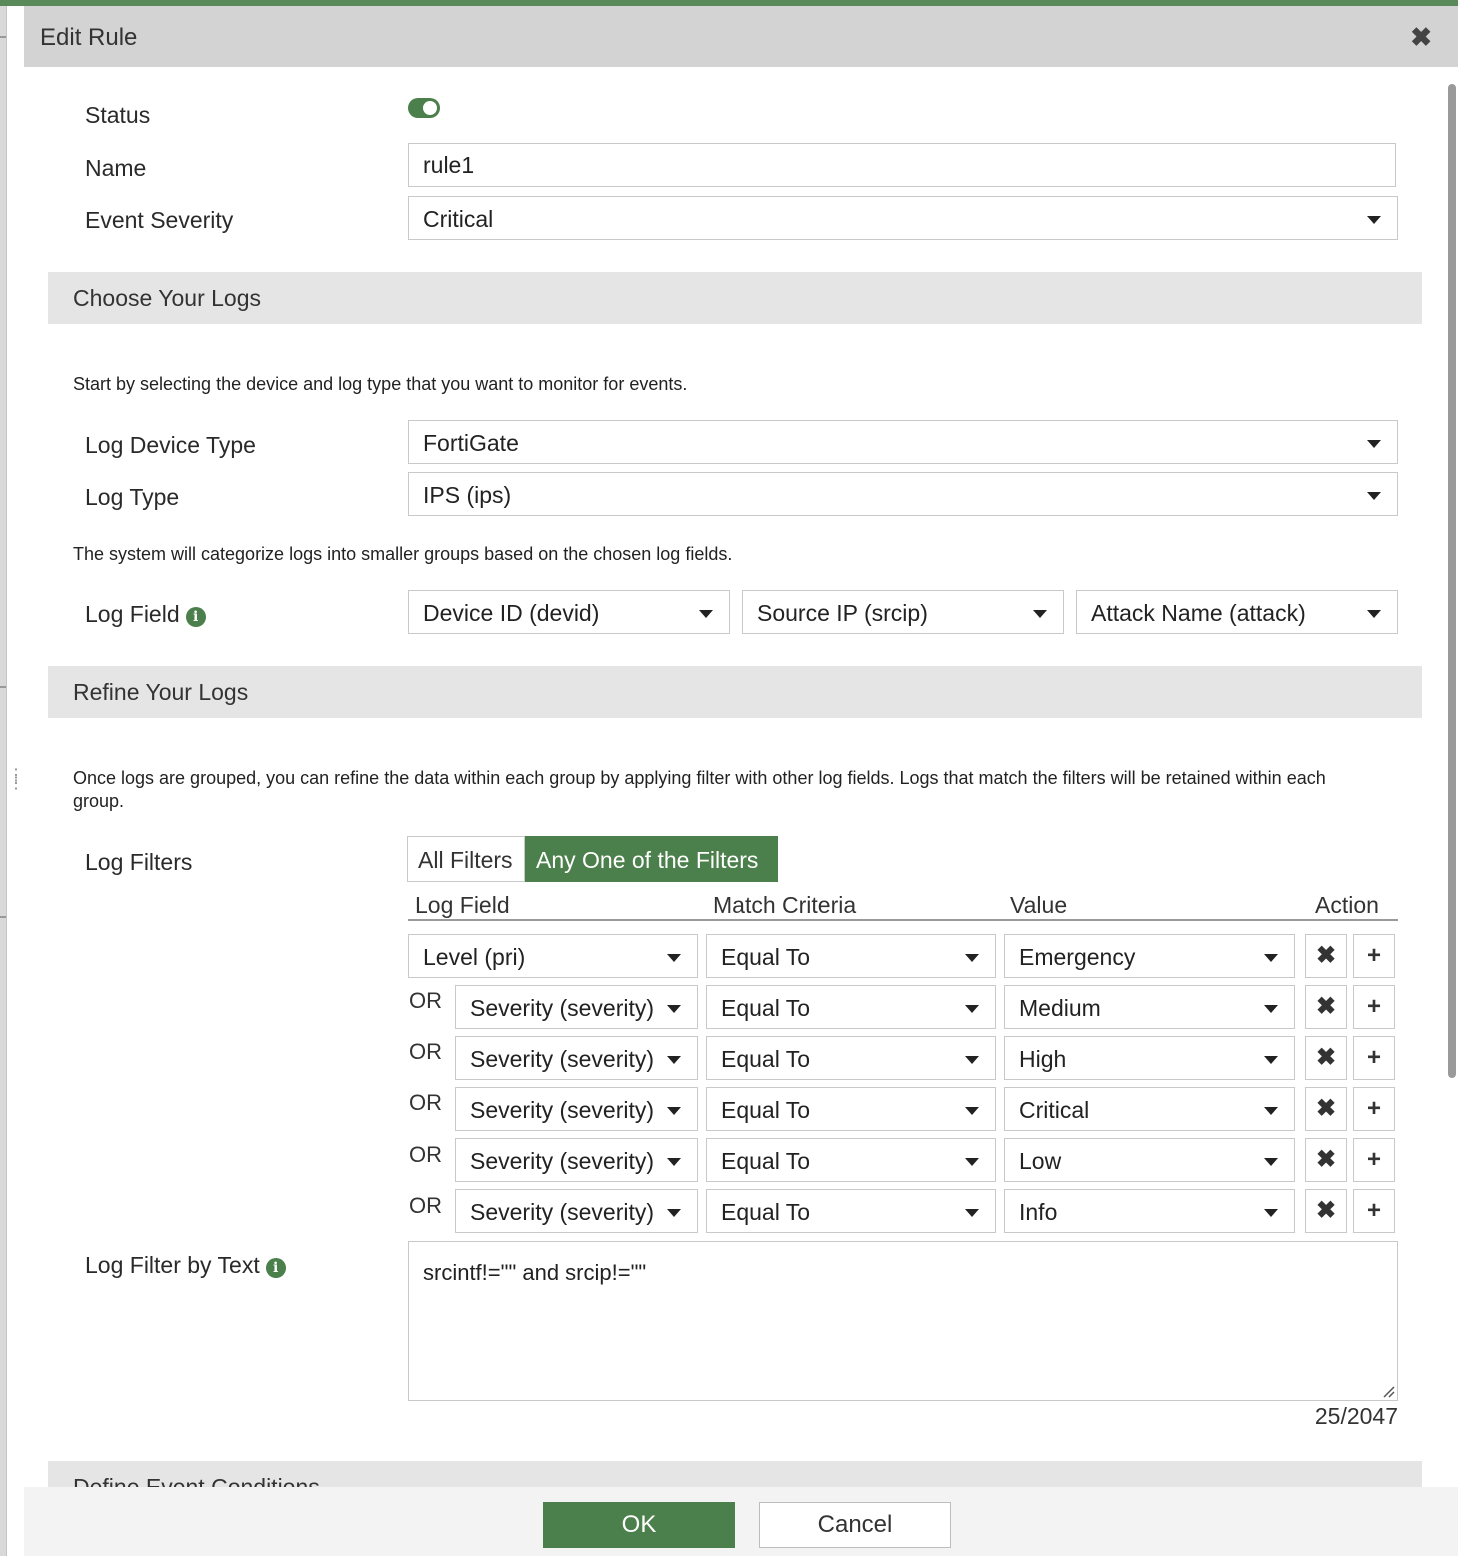 This screenshot has width=1458, height=1556. Describe the element at coordinates (903, 218) in the screenshot. I see `event-severity-select: Critical` at that location.